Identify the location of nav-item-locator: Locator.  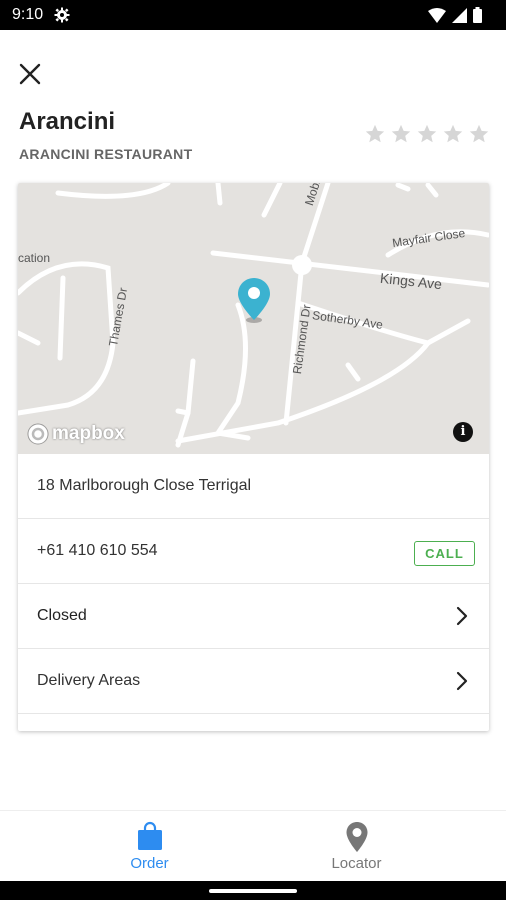
(356, 846).